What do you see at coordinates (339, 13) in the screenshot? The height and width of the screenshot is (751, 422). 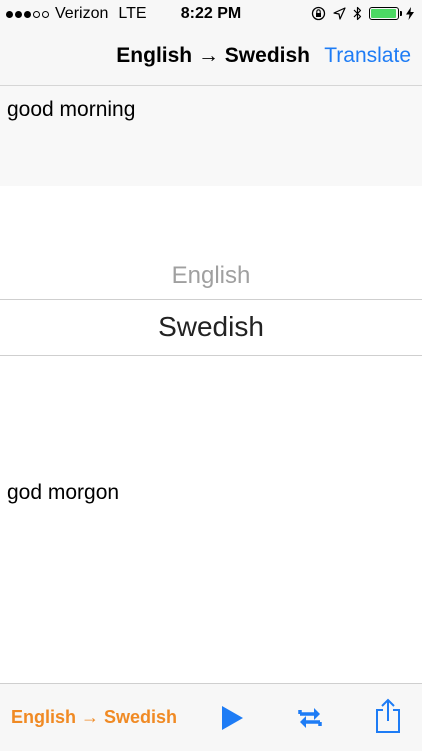 I see `location-arrow-icon` at bounding box center [339, 13].